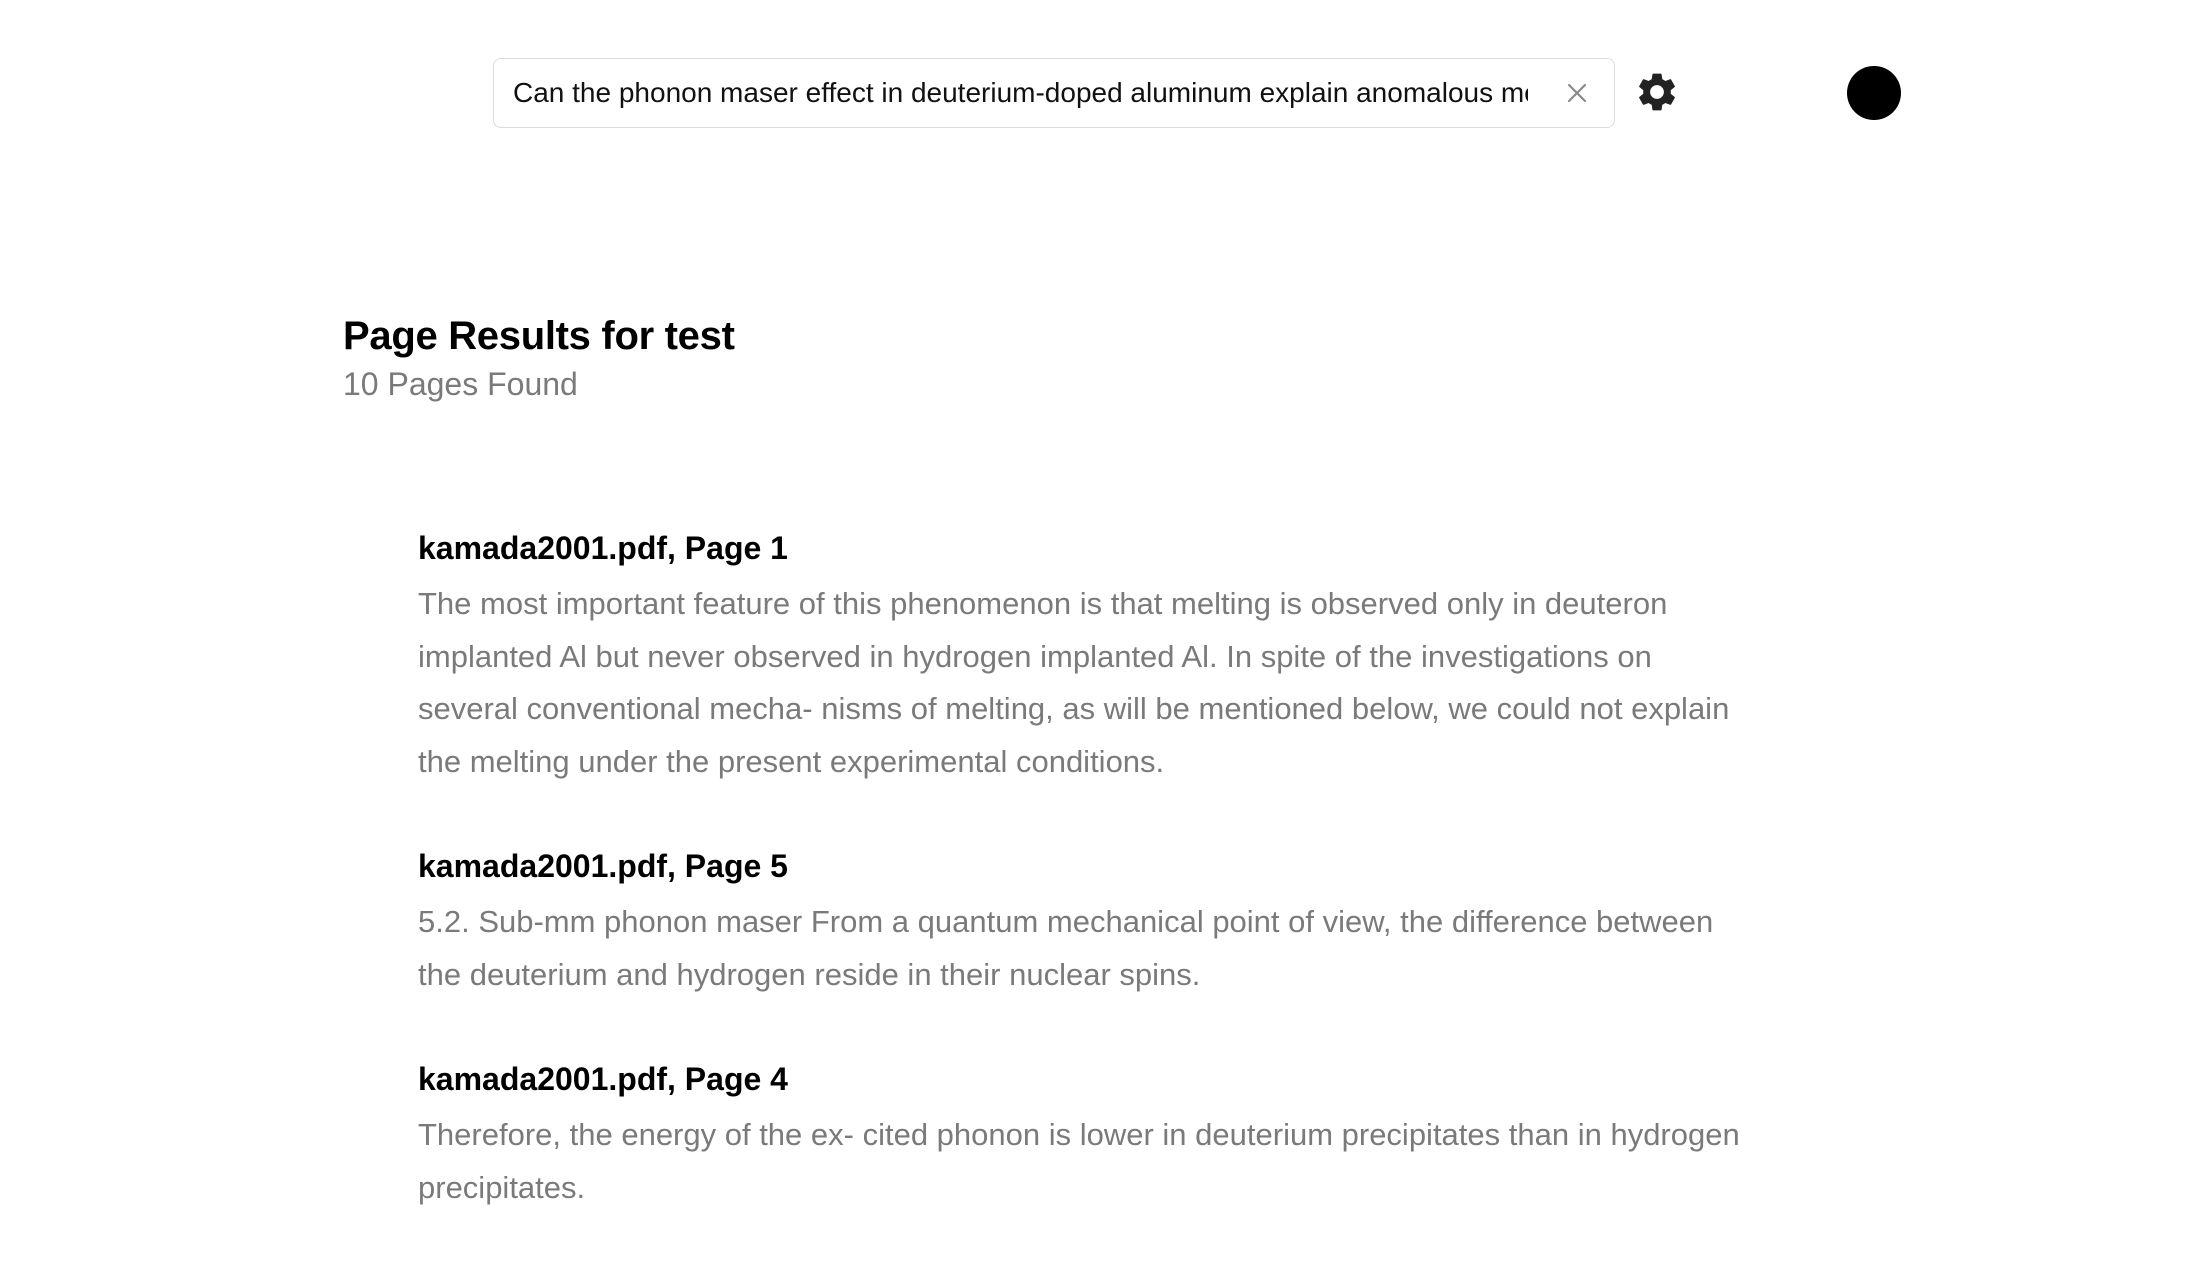 Image resolution: width=2186 pixels, height=1262 pixels. What do you see at coordinates (539, 336) in the screenshot?
I see `page-title: Page Results for test` at bounding box center [539, 336].